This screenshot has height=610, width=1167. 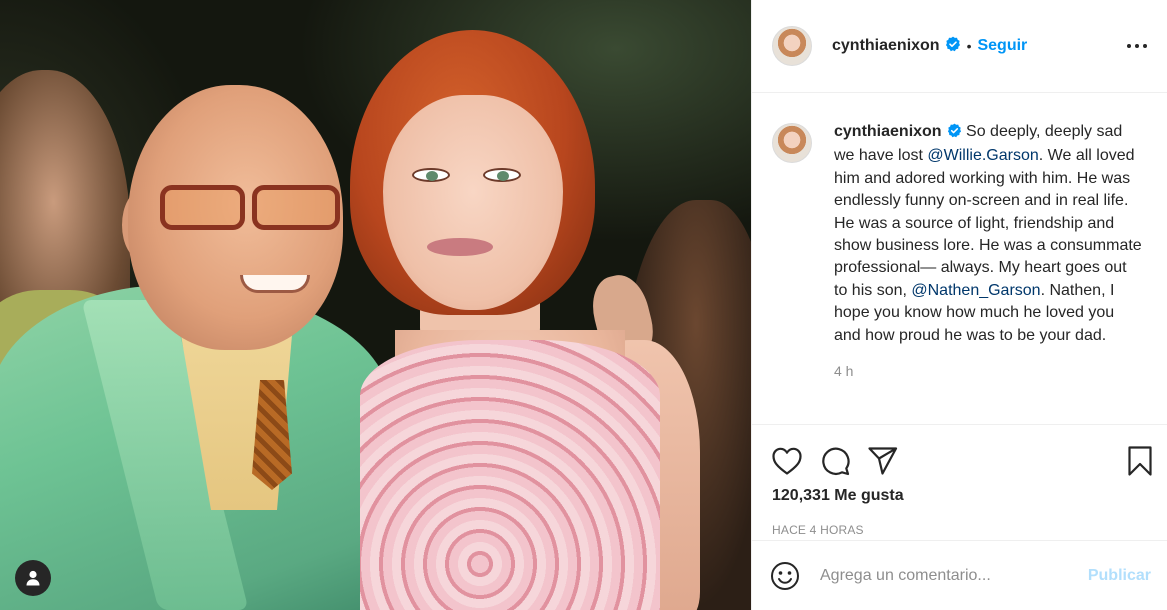 I want to click on post-timestamp: HACE 4 HORAS, so click(x=959, y=521).